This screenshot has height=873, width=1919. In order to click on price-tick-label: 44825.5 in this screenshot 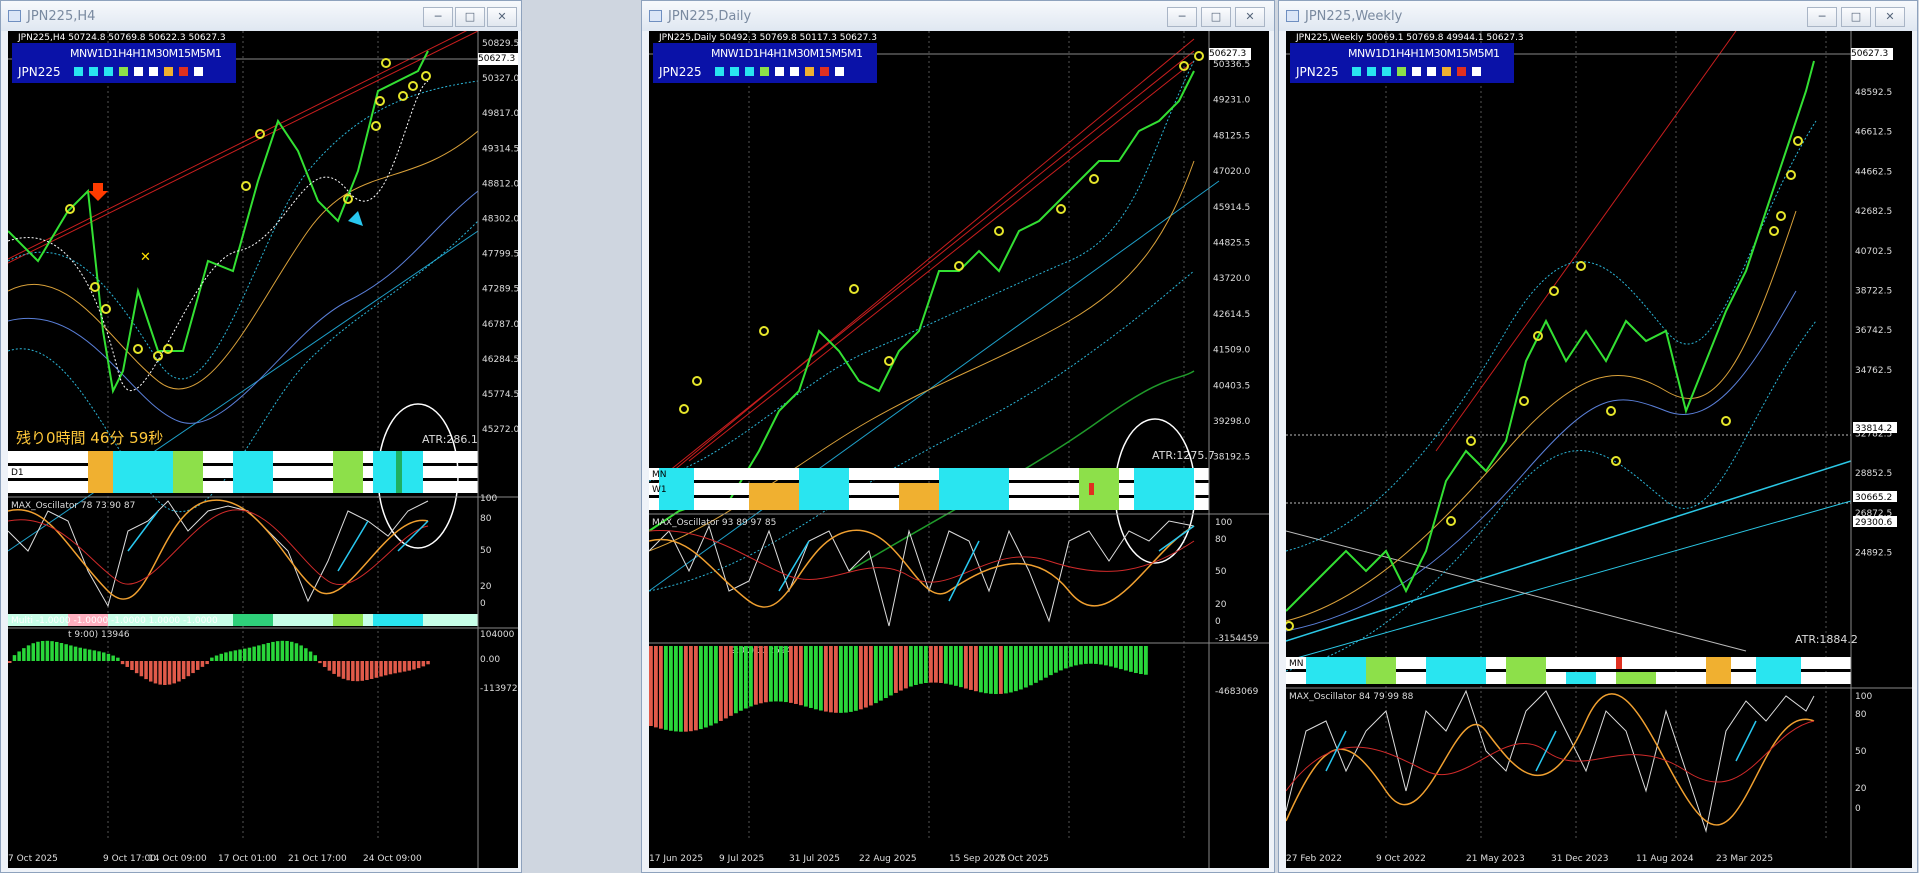, I will do `click(1231, 244)`.